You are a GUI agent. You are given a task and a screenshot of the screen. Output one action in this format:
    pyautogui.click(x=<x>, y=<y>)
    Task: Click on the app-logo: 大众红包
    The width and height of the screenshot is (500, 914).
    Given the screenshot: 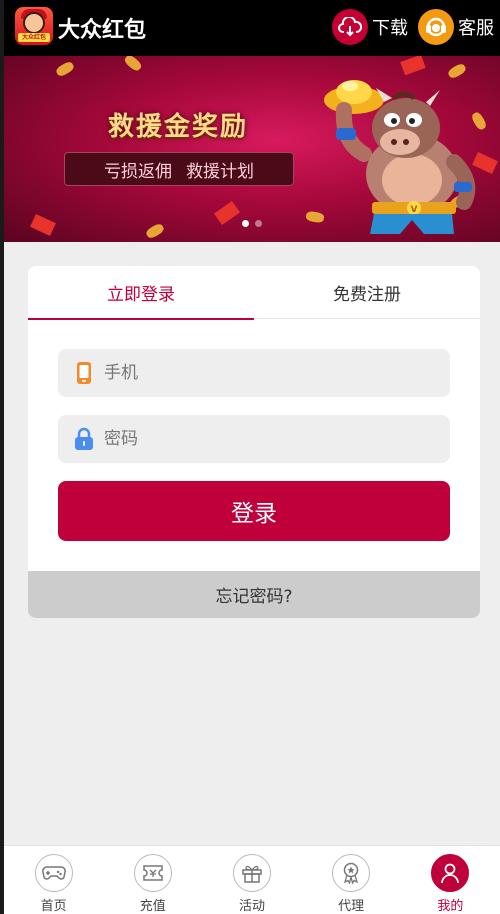 What is the action you would take?
    pyautogui.click(x=34, y=26)
    